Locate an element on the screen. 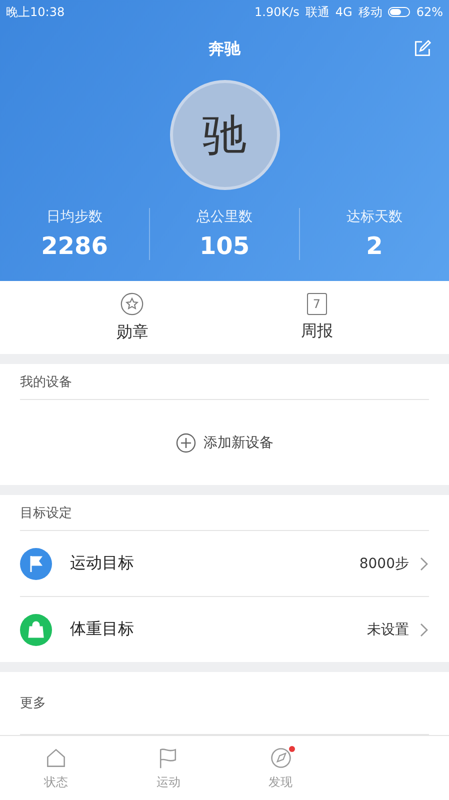  section-title: 目标设定 is located at coordinates (46, 513).